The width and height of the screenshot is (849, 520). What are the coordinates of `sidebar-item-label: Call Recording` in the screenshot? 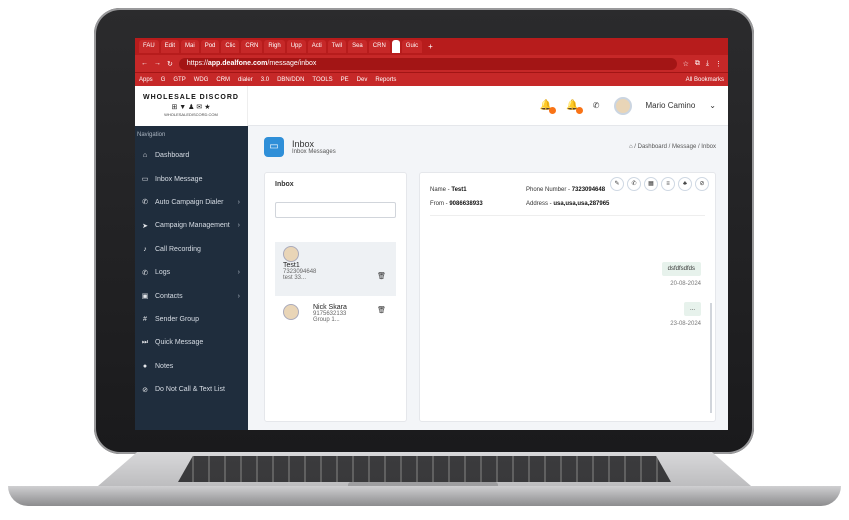 It's located at (178, 249).